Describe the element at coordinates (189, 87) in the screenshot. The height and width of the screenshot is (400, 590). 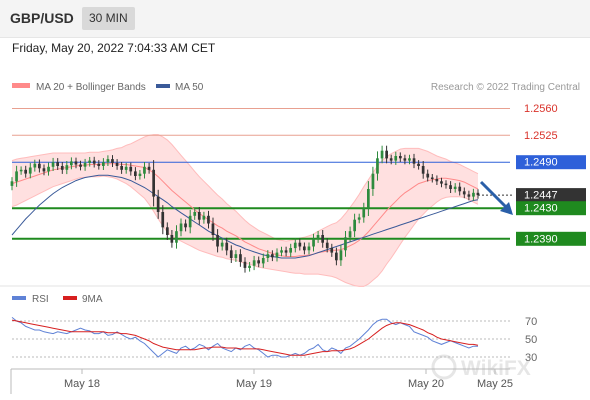
I see `ma50-legend-label: MA 50` at that location.